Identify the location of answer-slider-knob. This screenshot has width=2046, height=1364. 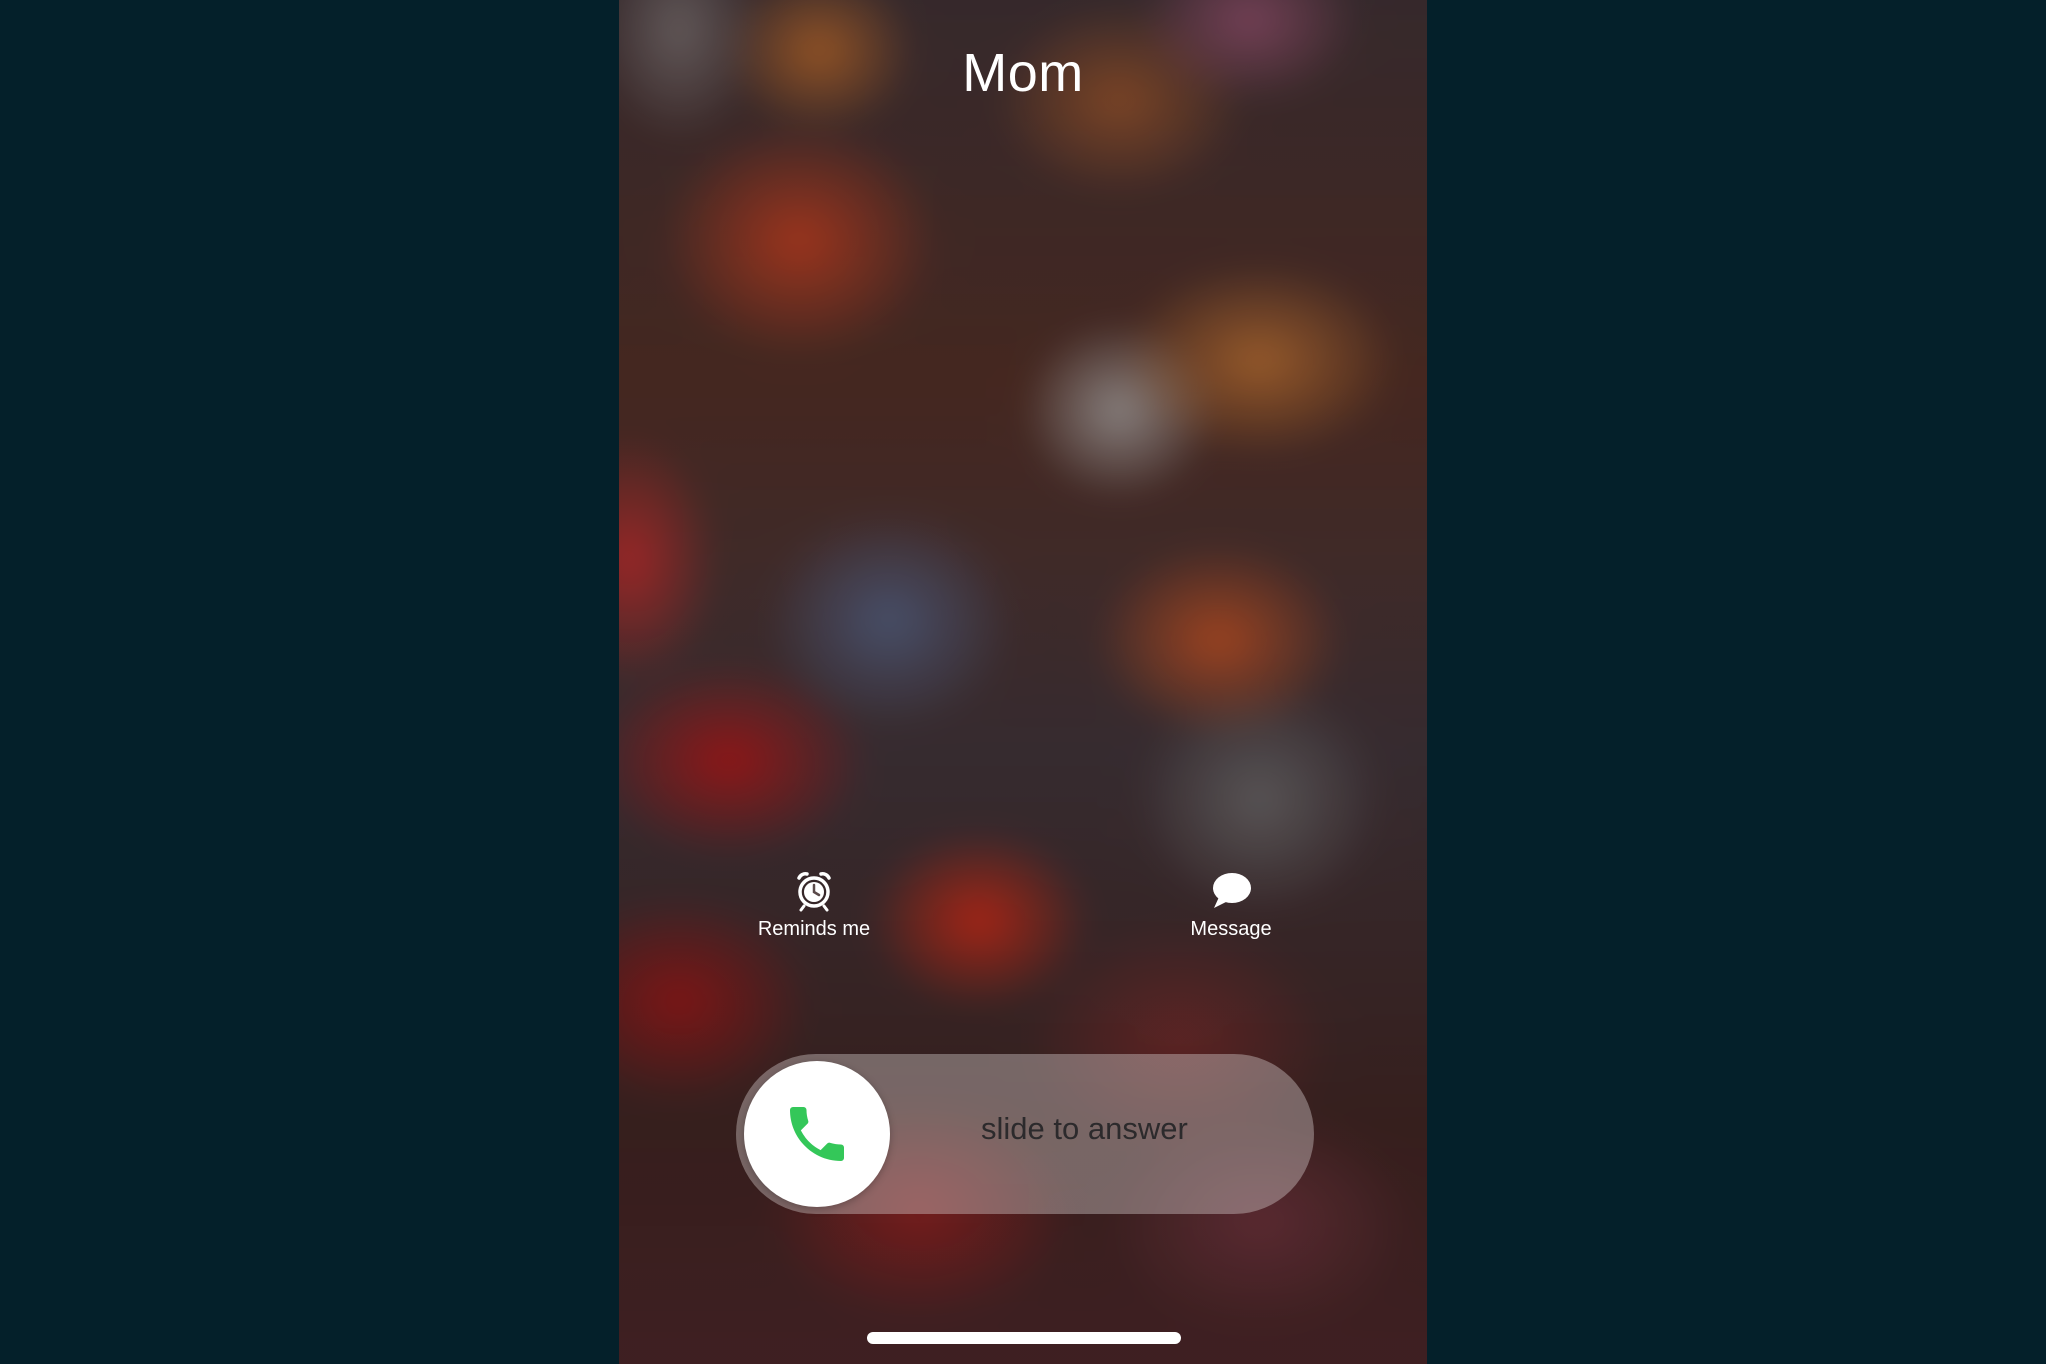
(817, 1134).